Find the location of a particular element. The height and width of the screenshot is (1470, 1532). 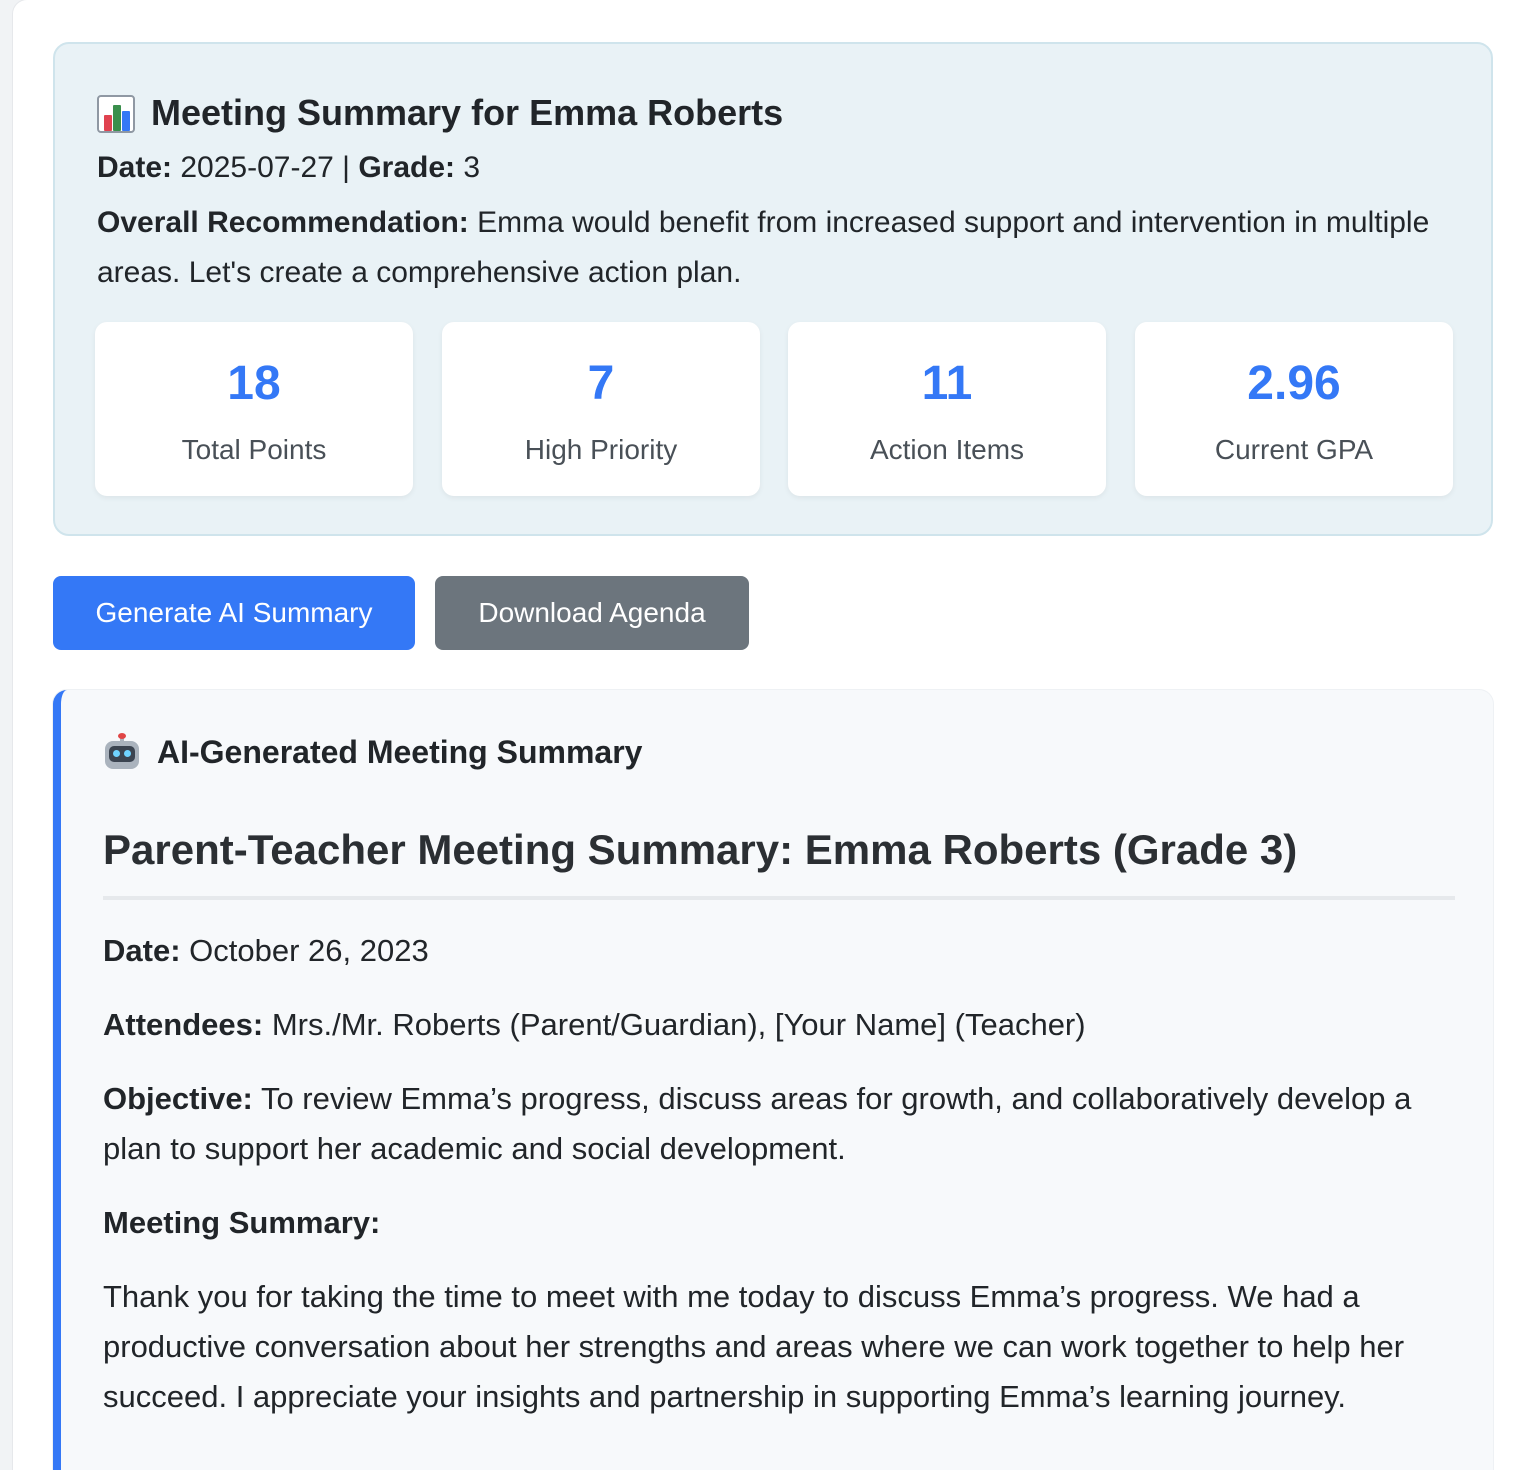

stat-value: 7 is located at coordinates (601, 383).